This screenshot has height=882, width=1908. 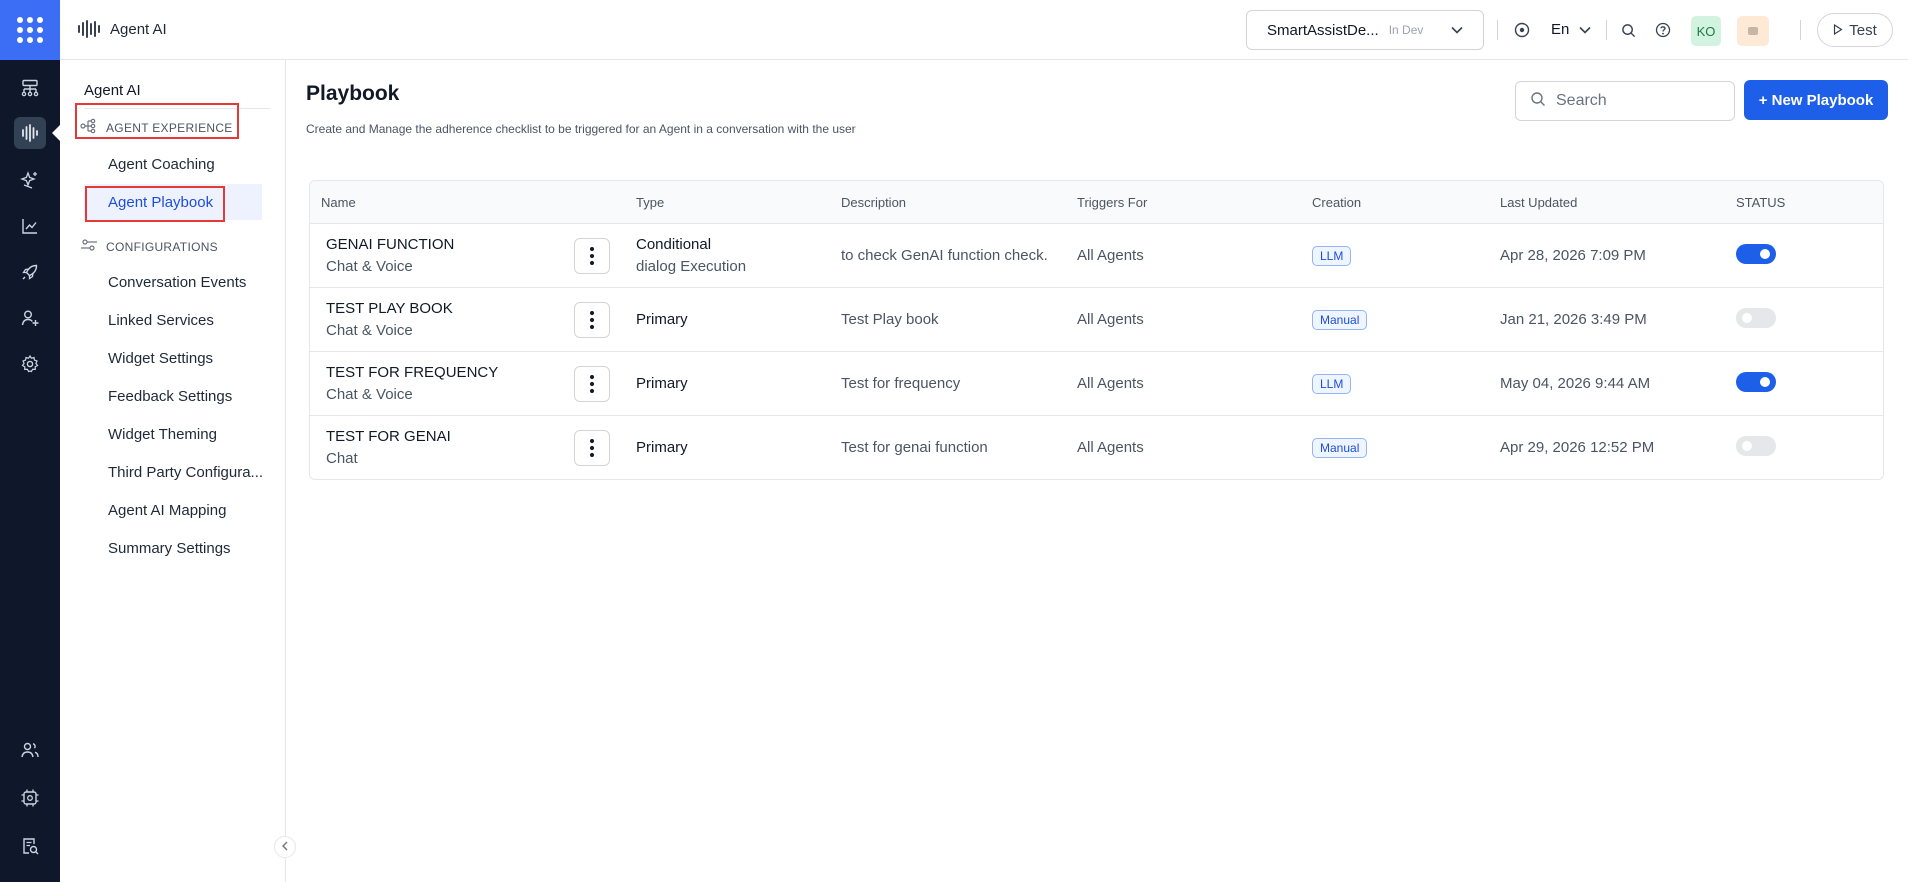 I want to click on sidebar-item-widget-theming: Widget Theming, so click(x=162, y=434).